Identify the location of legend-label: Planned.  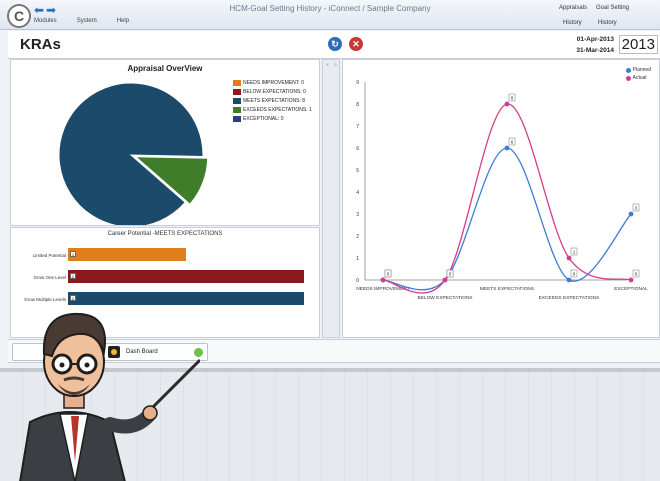
(641, 70).